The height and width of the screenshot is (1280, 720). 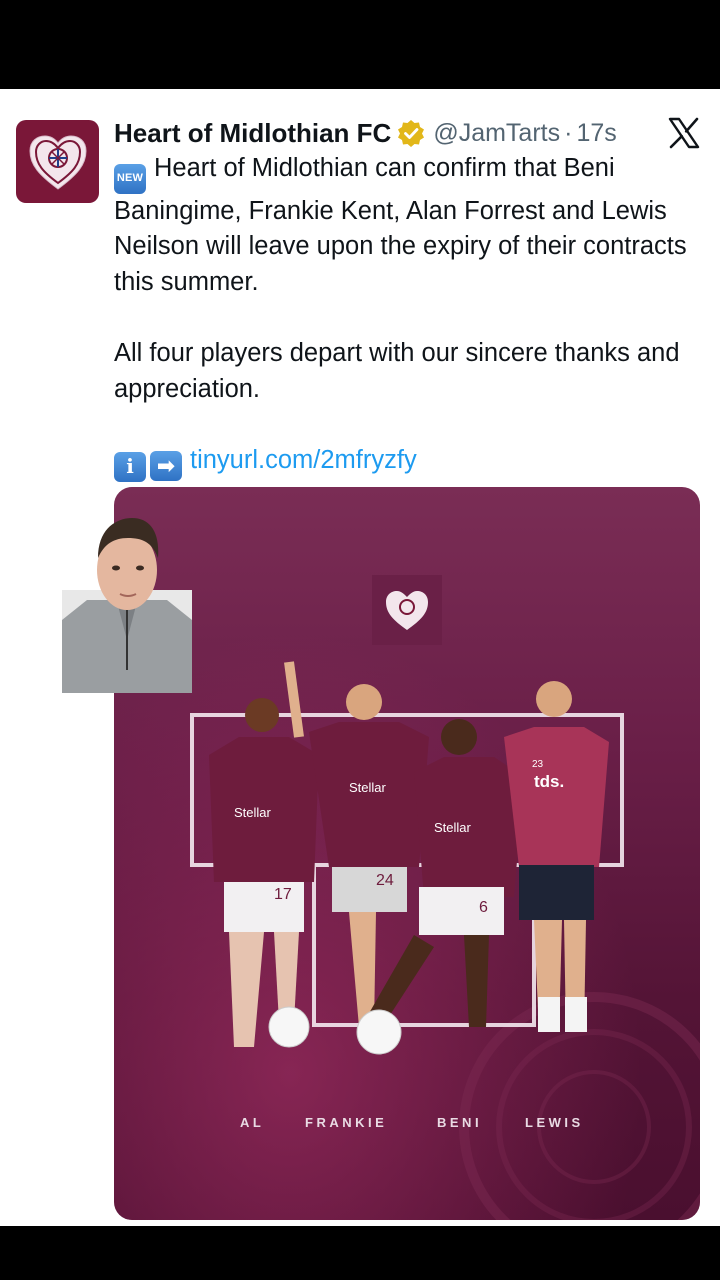 What do you see at coordinates (549, 781) in the screenshot?
I see `svg-text: tds.` at bounding box center [549, 781].